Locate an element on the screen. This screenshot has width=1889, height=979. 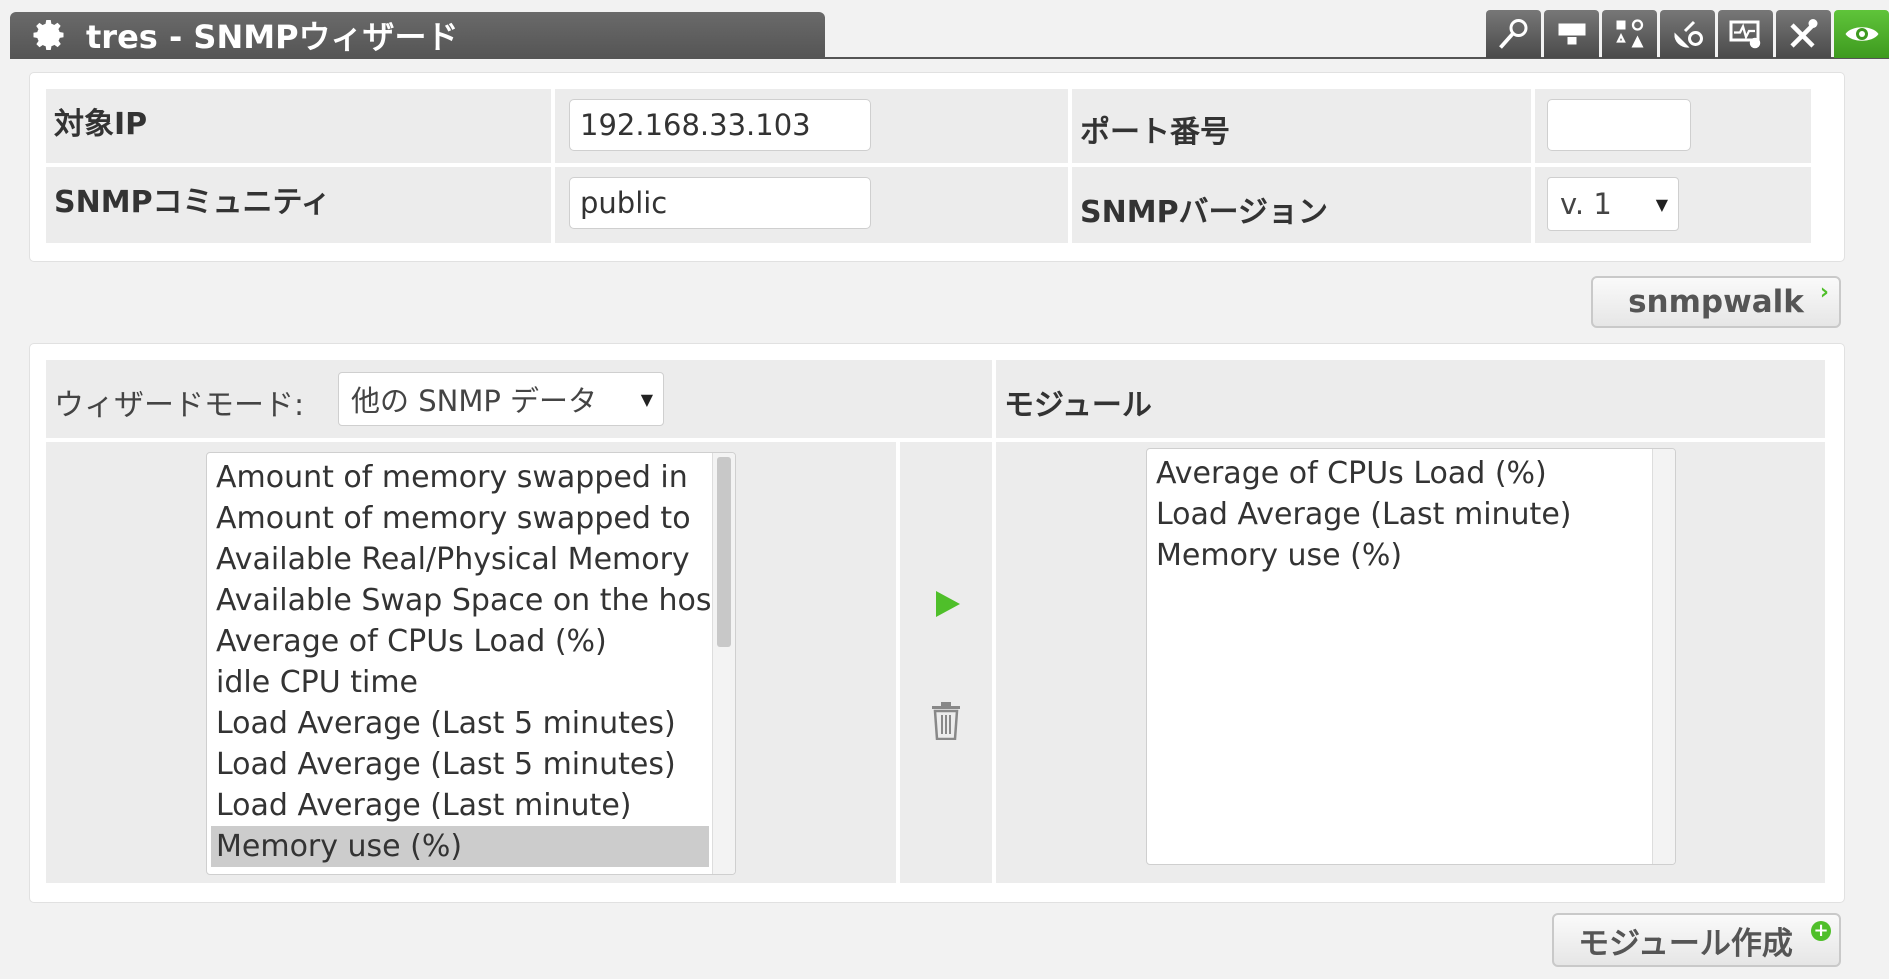
actions-cell is located at coordinates (946, 662).